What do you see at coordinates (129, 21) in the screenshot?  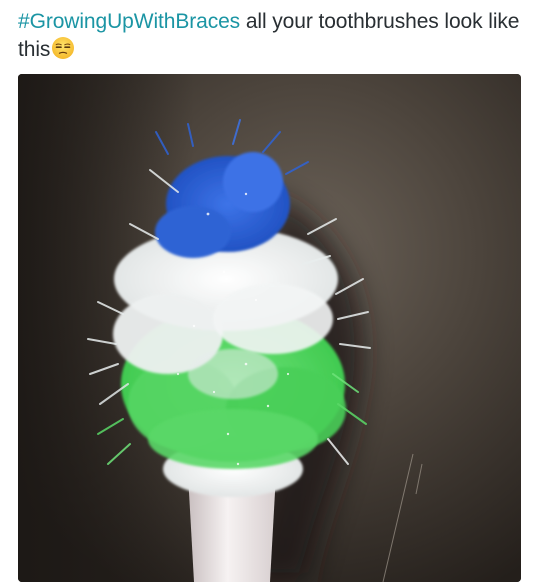 I see `hashtag-link: #GrowingUpWithBraces` at bounding box center [129, 21].